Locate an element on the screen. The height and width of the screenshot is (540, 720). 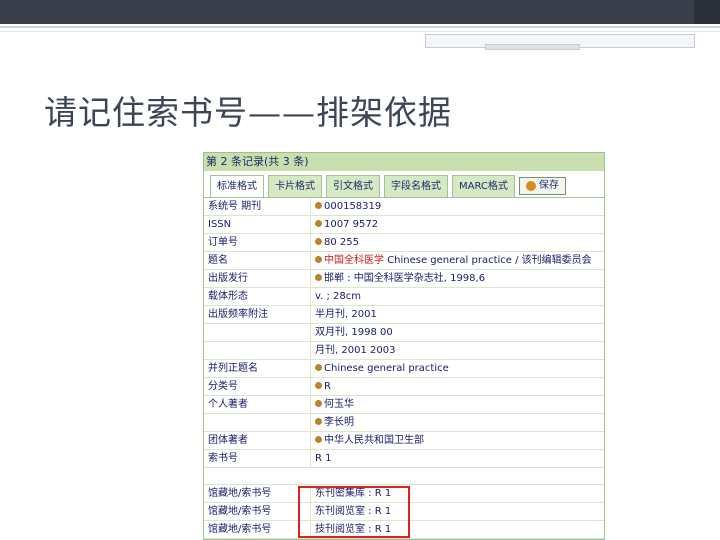
field-label: 并列正题名 is located at coordinates (257, 368).